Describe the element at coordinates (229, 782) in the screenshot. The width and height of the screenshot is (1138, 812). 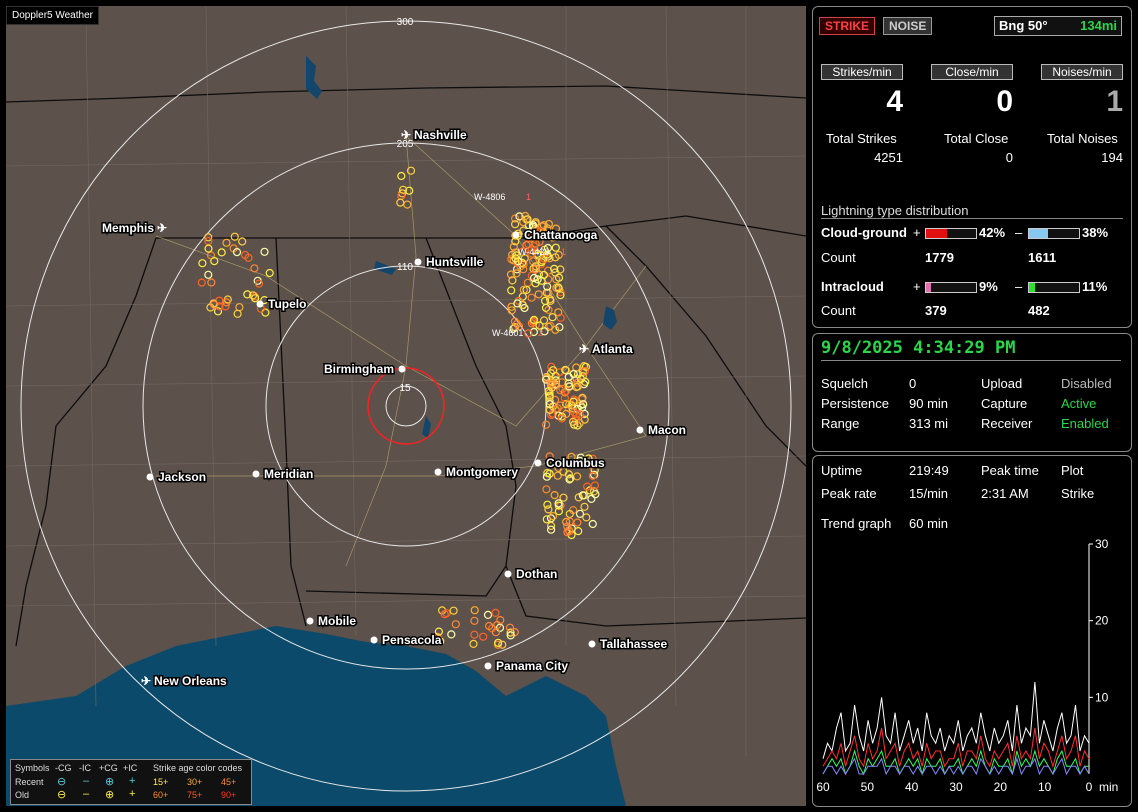
I see `age-recent-45: 45+` at that location.